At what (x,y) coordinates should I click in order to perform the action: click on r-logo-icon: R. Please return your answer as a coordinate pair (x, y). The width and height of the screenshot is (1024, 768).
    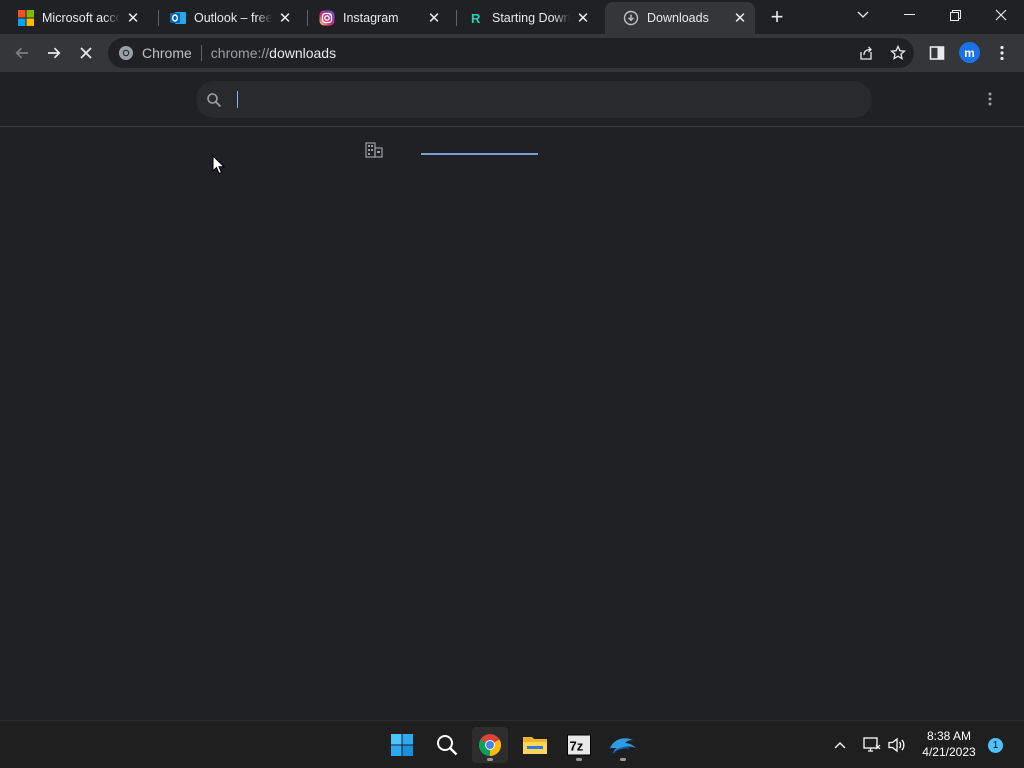
    Looking at the image, I should click on (476, 18).